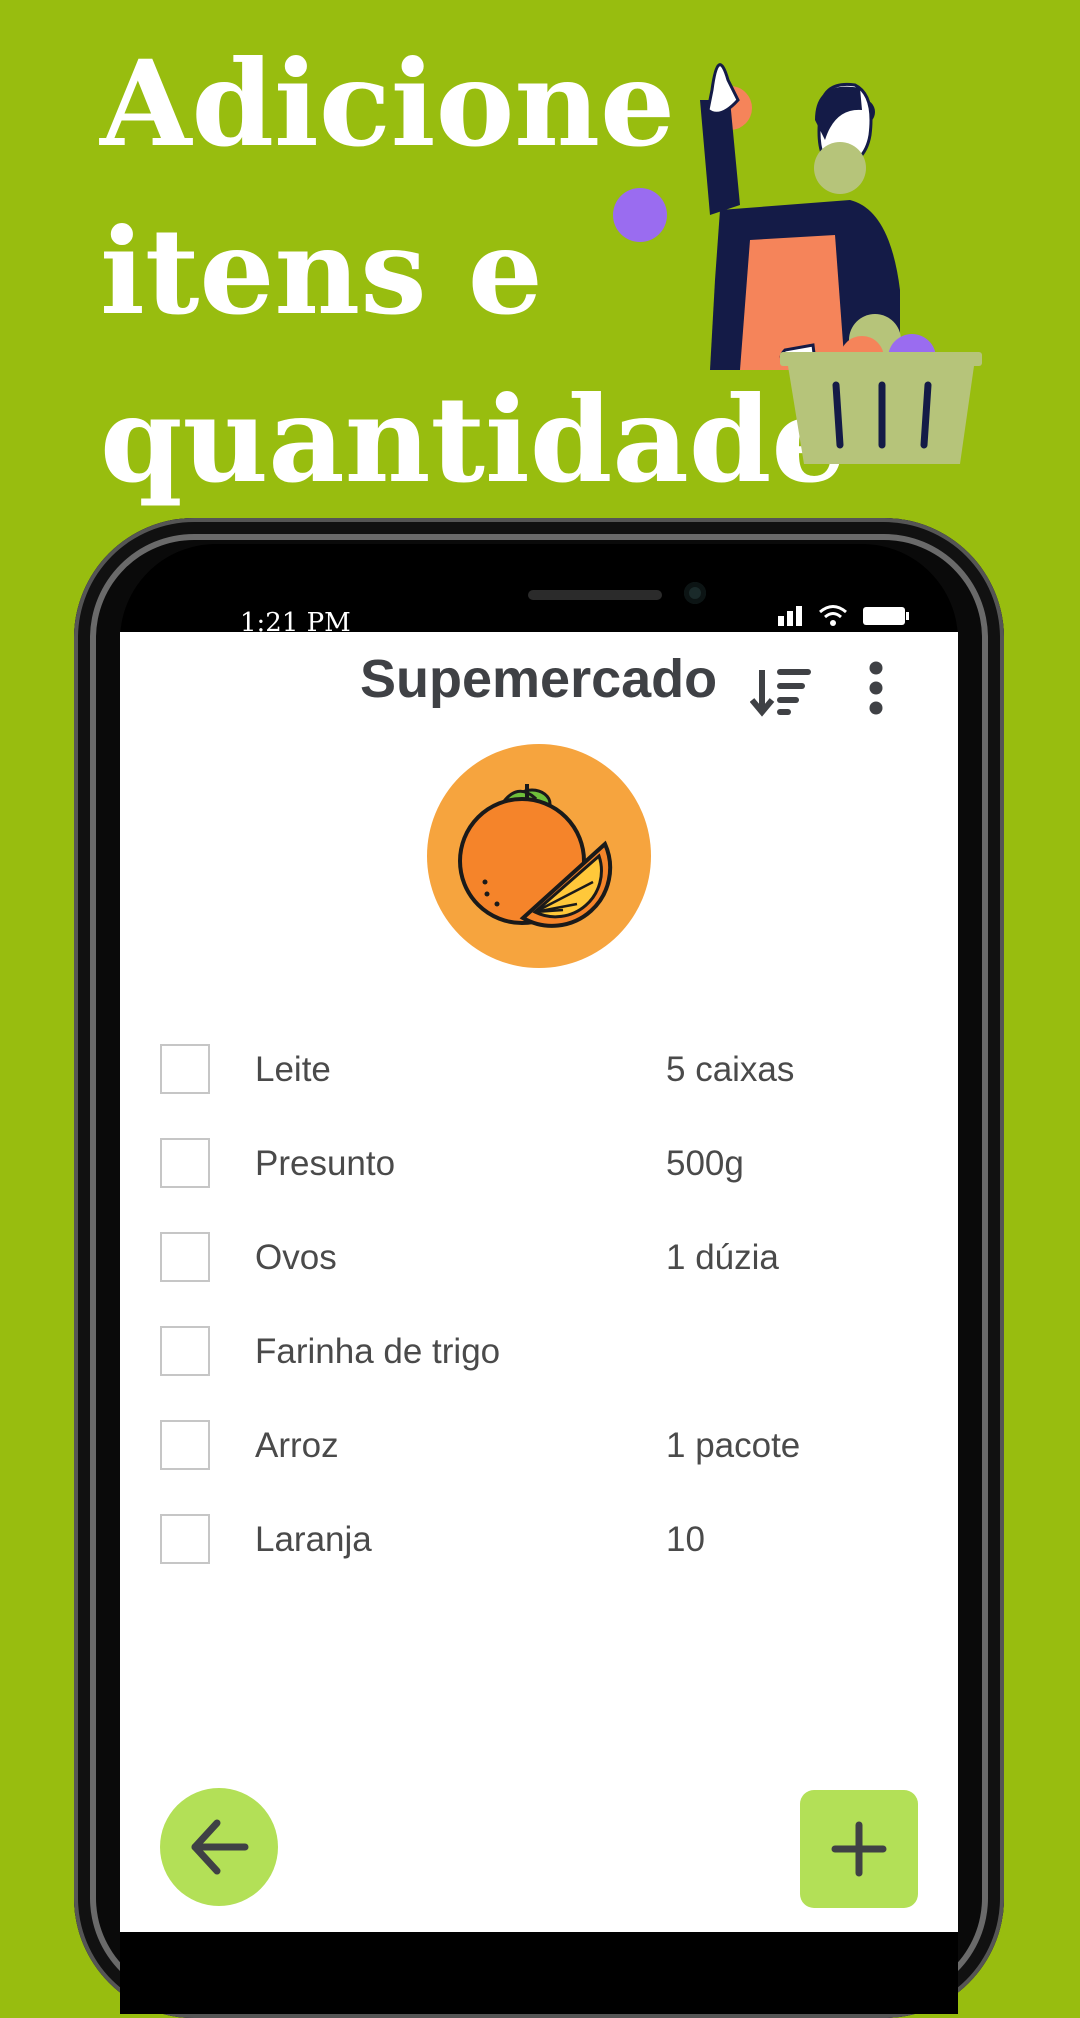 The height and width of the screenshot is (2018, 1080). What do you see at coordinates (540, 1185) in the screenshot?
I see `list-item: Presunto 500g` at bounding box center [540, 1185].